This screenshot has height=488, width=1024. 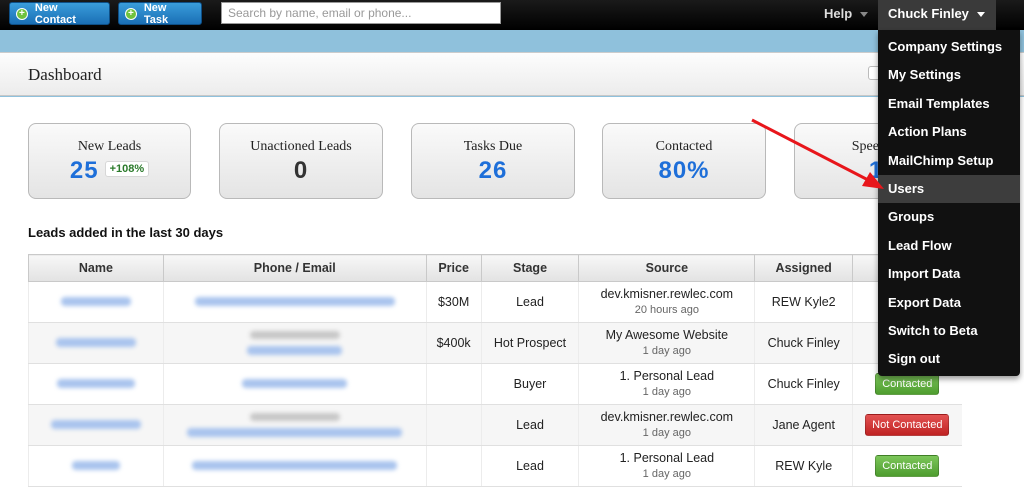 What do you see at coordinates (949, 47) in the screenshot?
I see `menu-item-company-settings: Company Settings` at bounding box center [949, 47].